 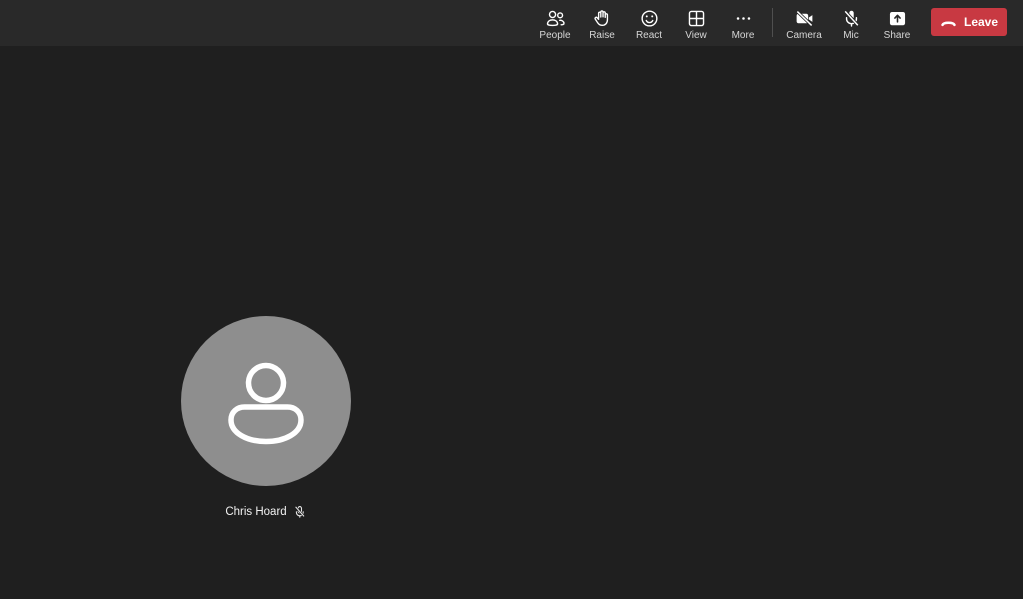 I want to click on more-button-label: More, so click(x=743, y=35).